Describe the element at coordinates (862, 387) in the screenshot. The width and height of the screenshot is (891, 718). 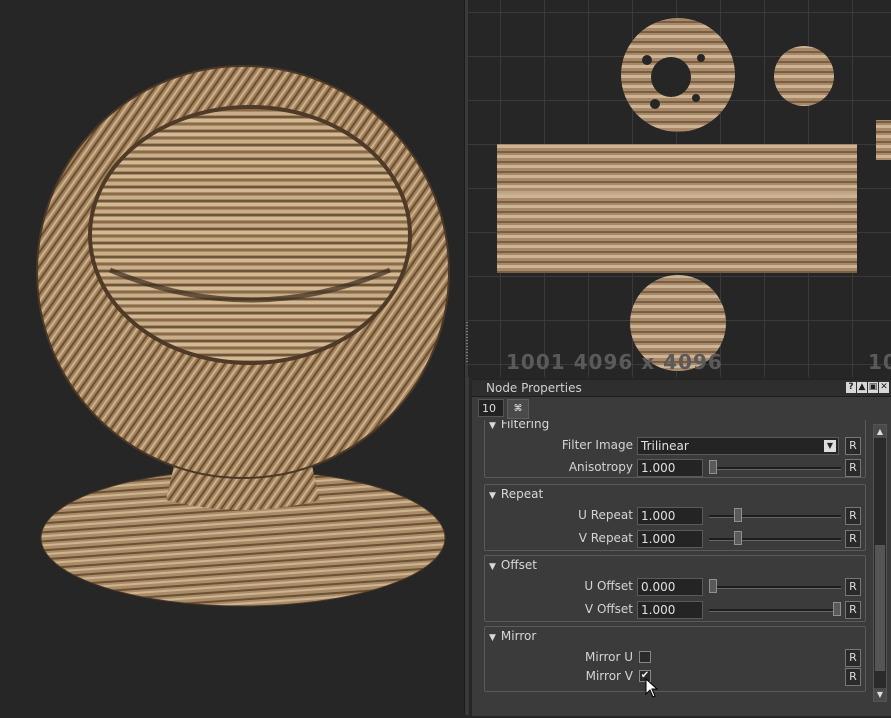
I see `float-icon: ▲` at that location.